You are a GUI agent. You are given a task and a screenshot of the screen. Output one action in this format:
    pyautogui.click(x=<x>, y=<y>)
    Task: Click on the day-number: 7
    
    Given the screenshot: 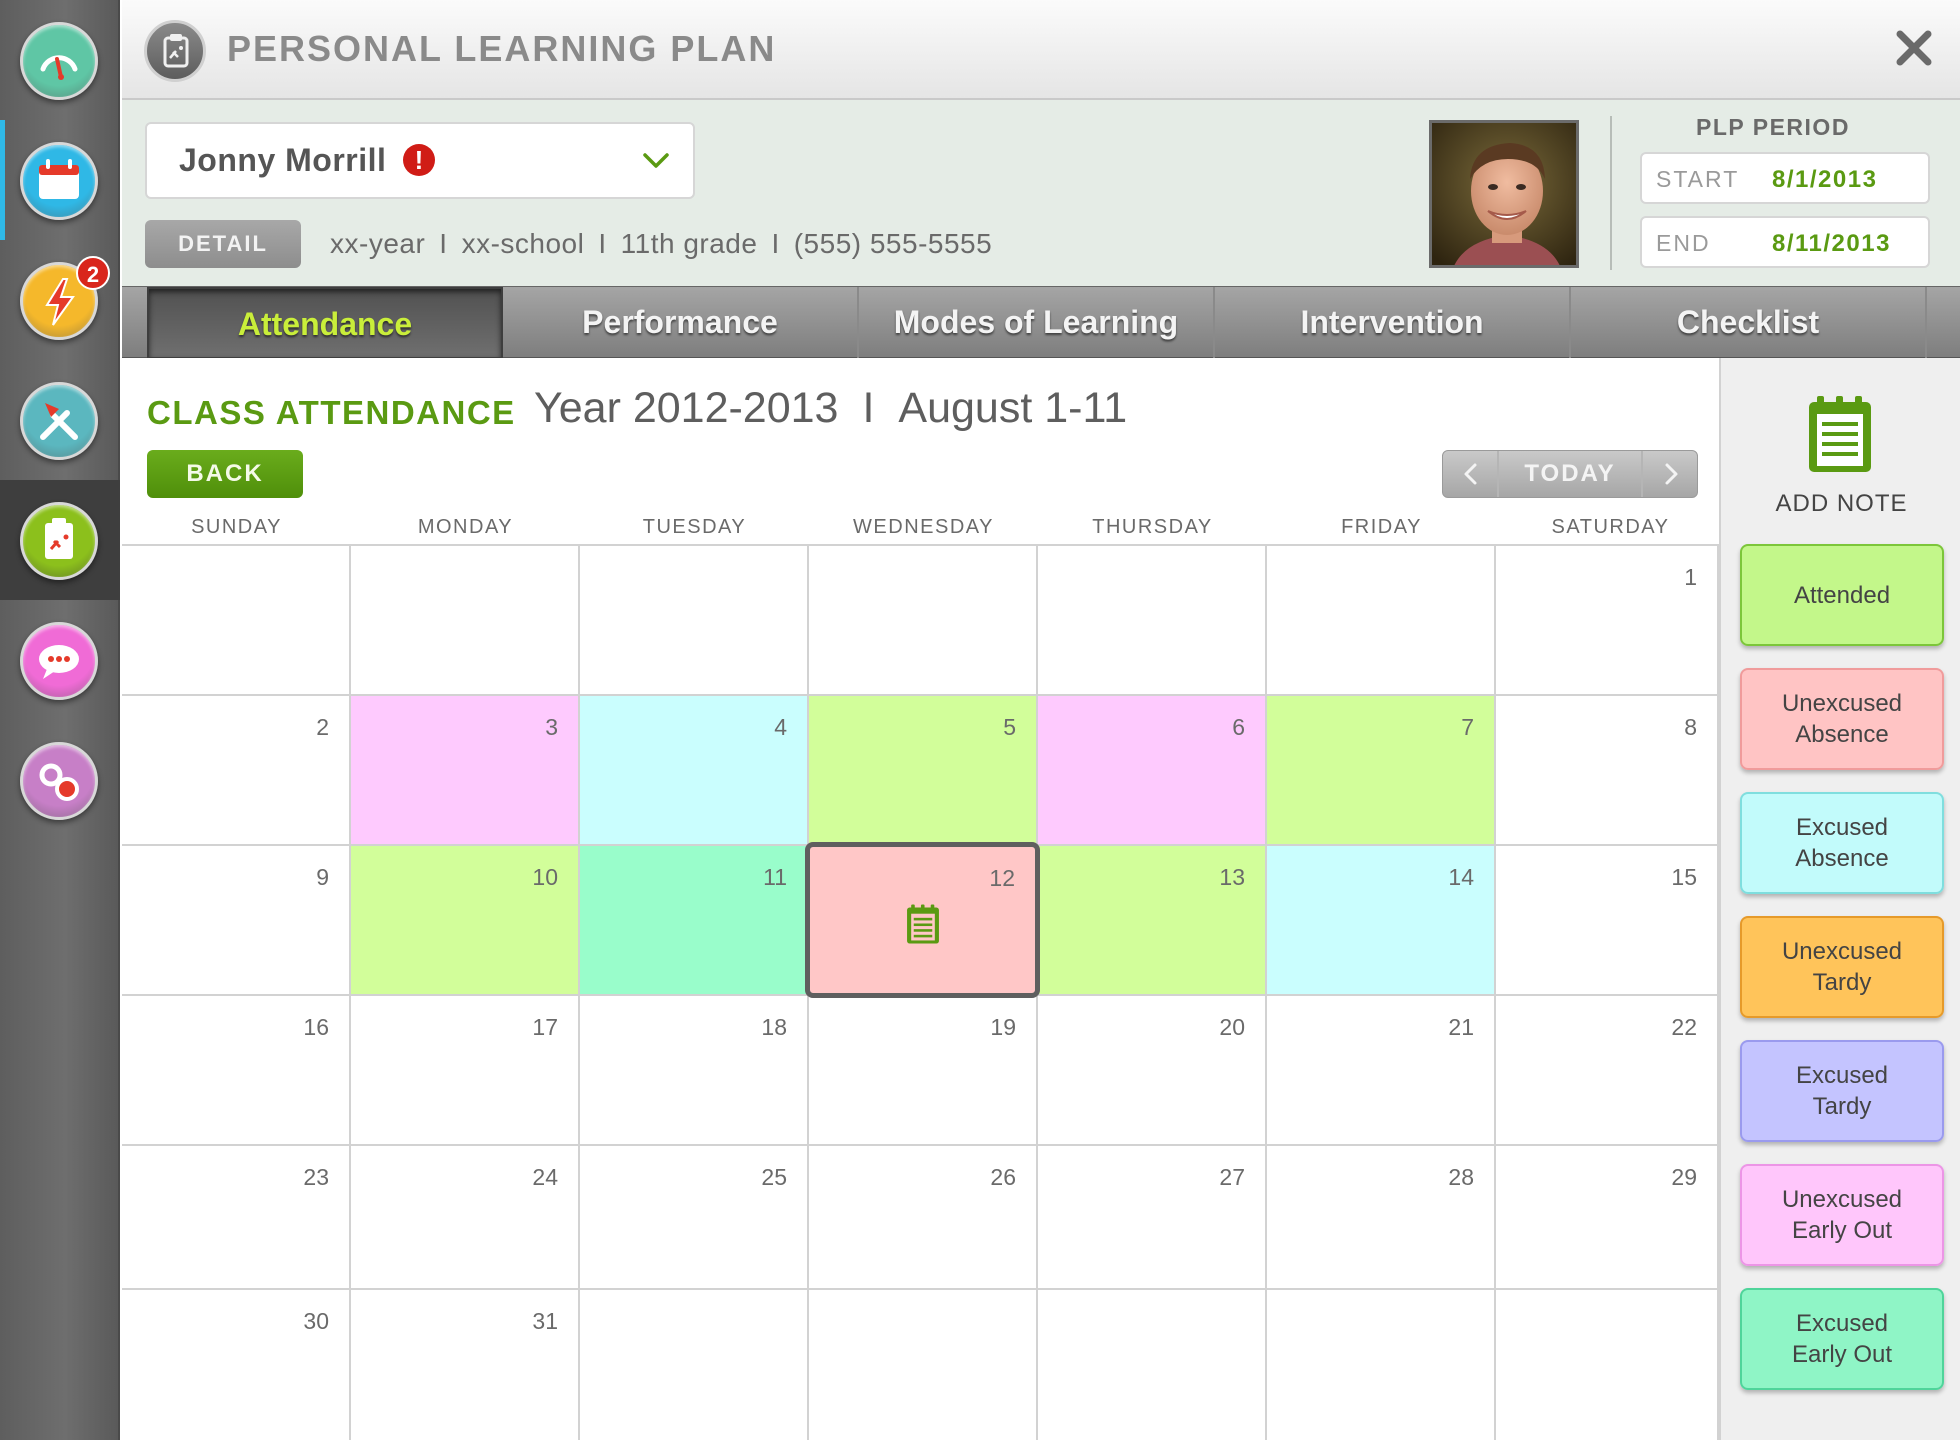 What is the action you would take?
    pyautogui.click(x=1467, y=727)
    